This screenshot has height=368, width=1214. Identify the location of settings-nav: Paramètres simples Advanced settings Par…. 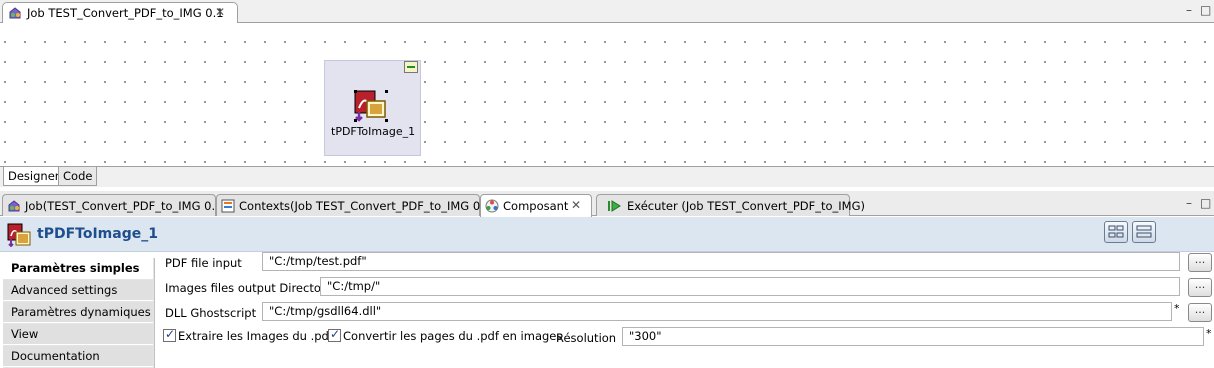
(79, 313).